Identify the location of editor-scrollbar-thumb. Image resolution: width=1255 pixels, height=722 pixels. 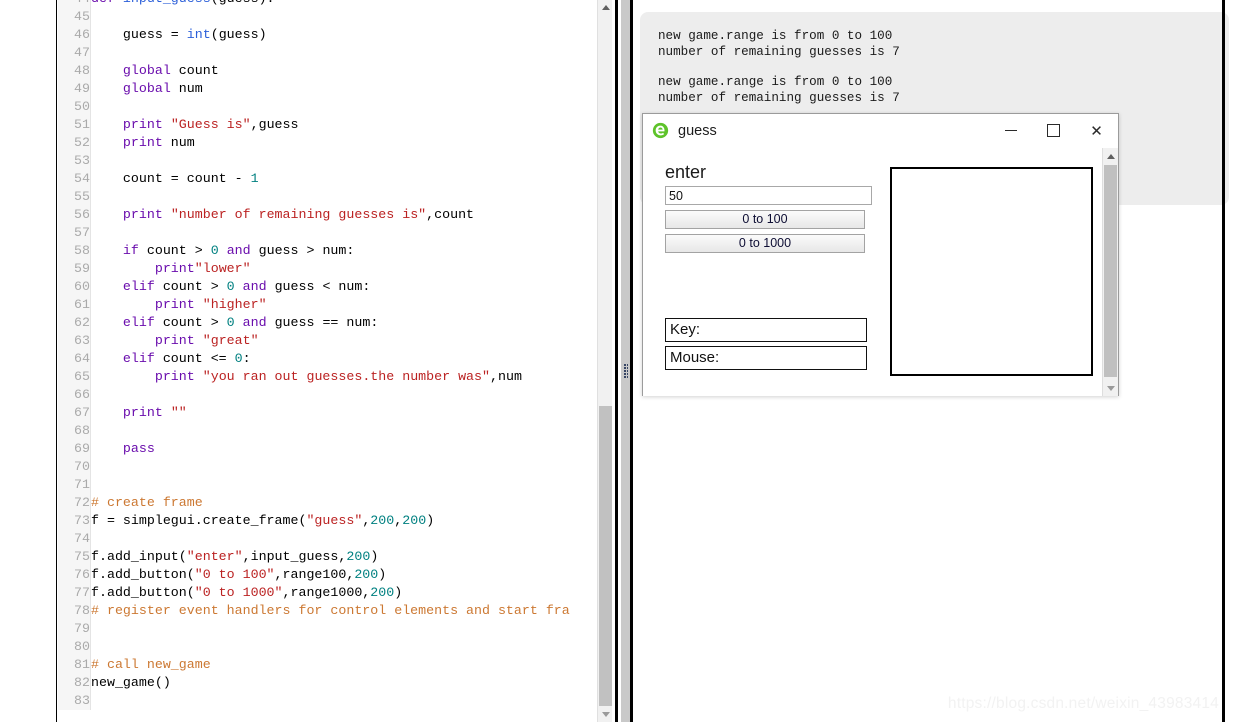
(605, 556).